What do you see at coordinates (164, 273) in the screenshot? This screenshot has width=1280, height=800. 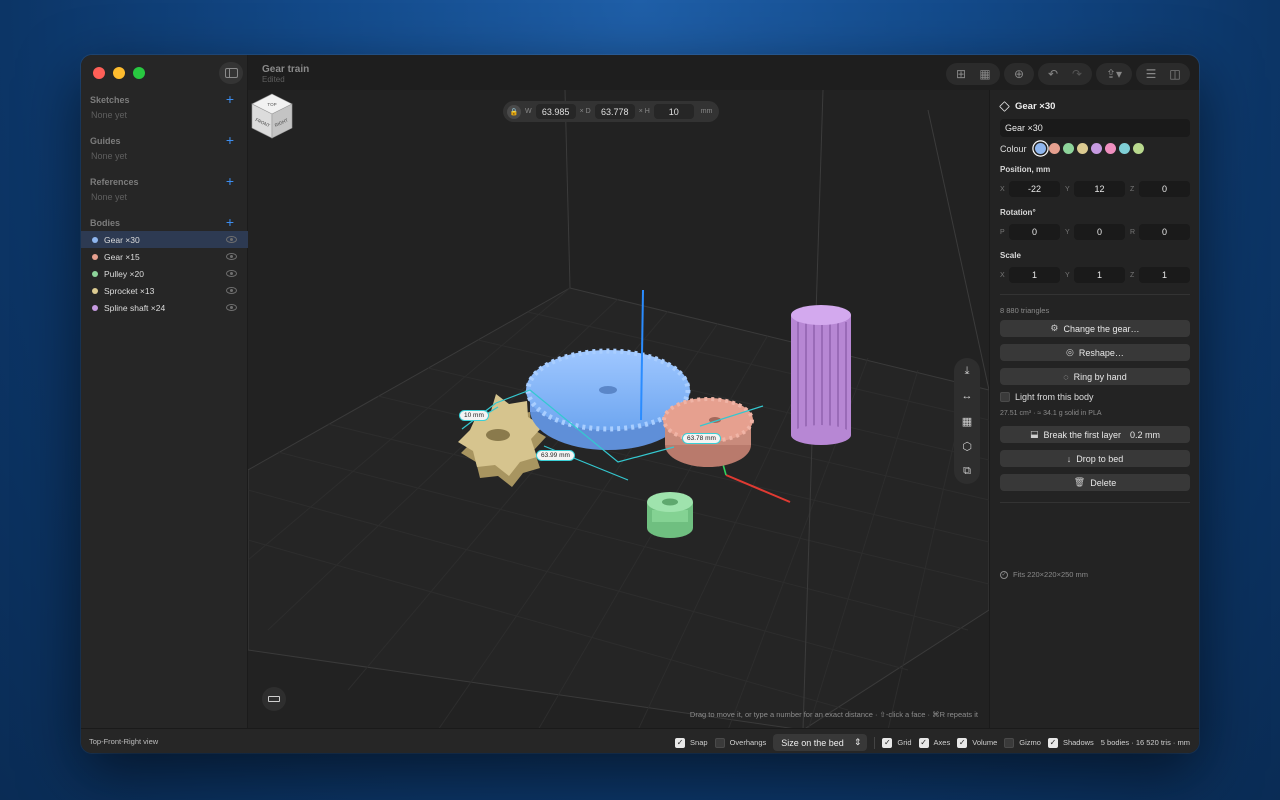 I see `body-item-pulley: Pulley ×20` at bounding box center [164, 273].